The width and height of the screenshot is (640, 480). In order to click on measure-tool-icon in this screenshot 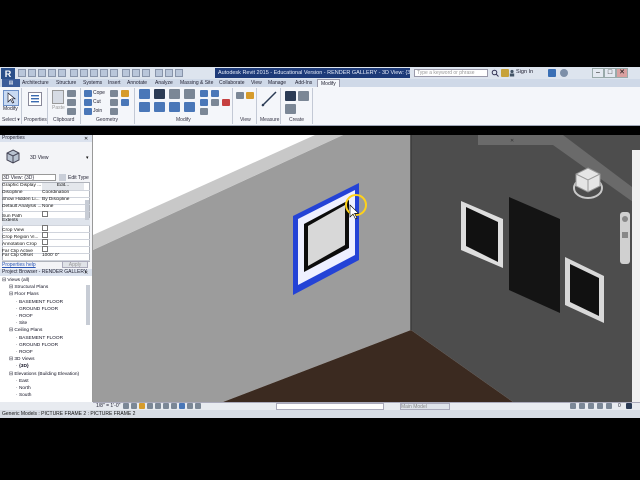, I will do `click(269, 99)`.